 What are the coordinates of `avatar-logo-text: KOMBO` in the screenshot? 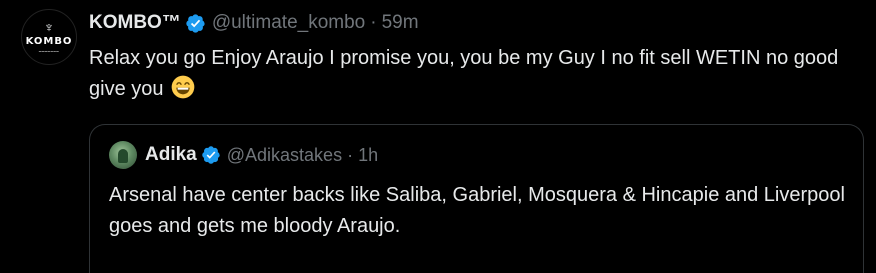 It's located at (49, 41).